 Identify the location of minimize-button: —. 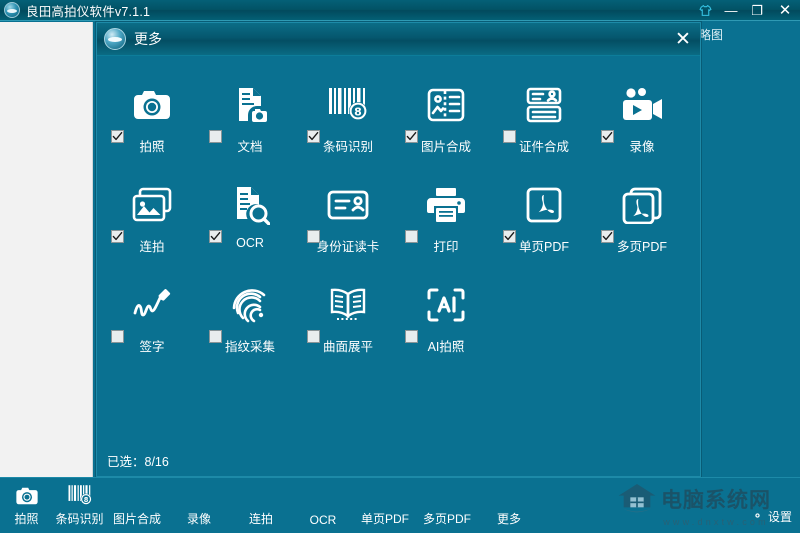
(731, 10).